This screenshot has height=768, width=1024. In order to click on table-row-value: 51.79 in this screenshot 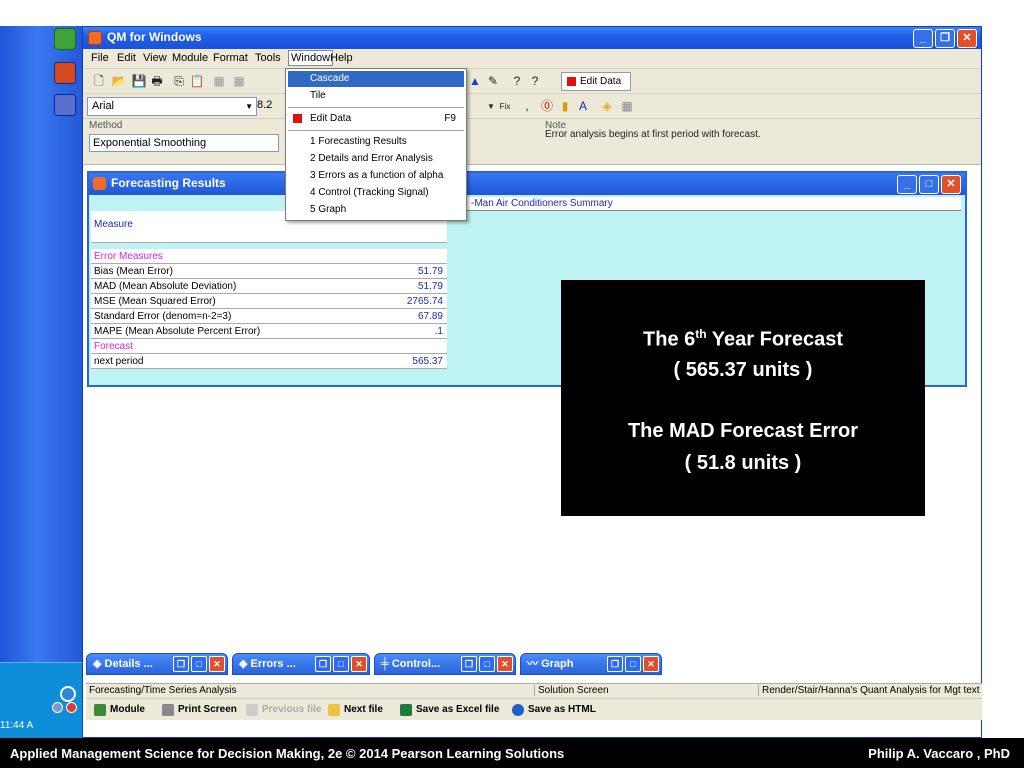, I will do `click(403, 286)`.